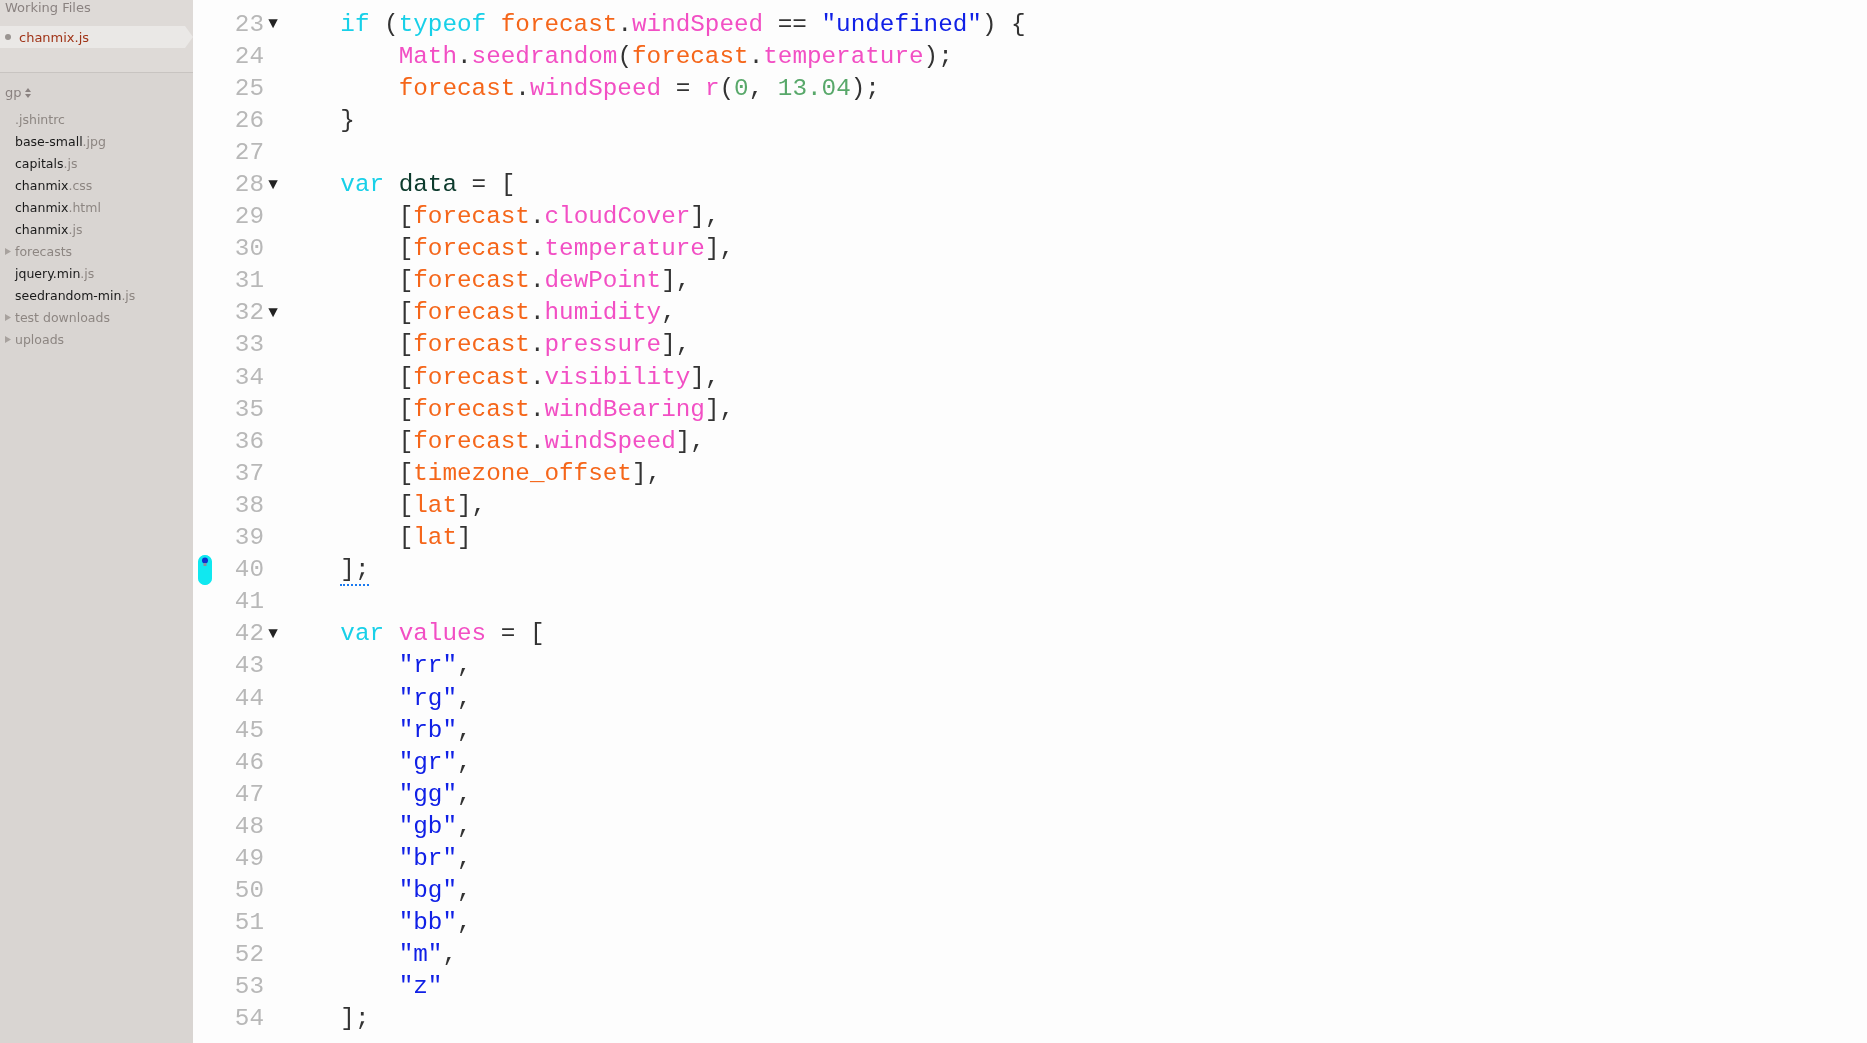 This screenshot has width=1867, height=1043. Describe the element at coordinates (248, 24) in the screenshot. I see `line-number: 23` at that location.